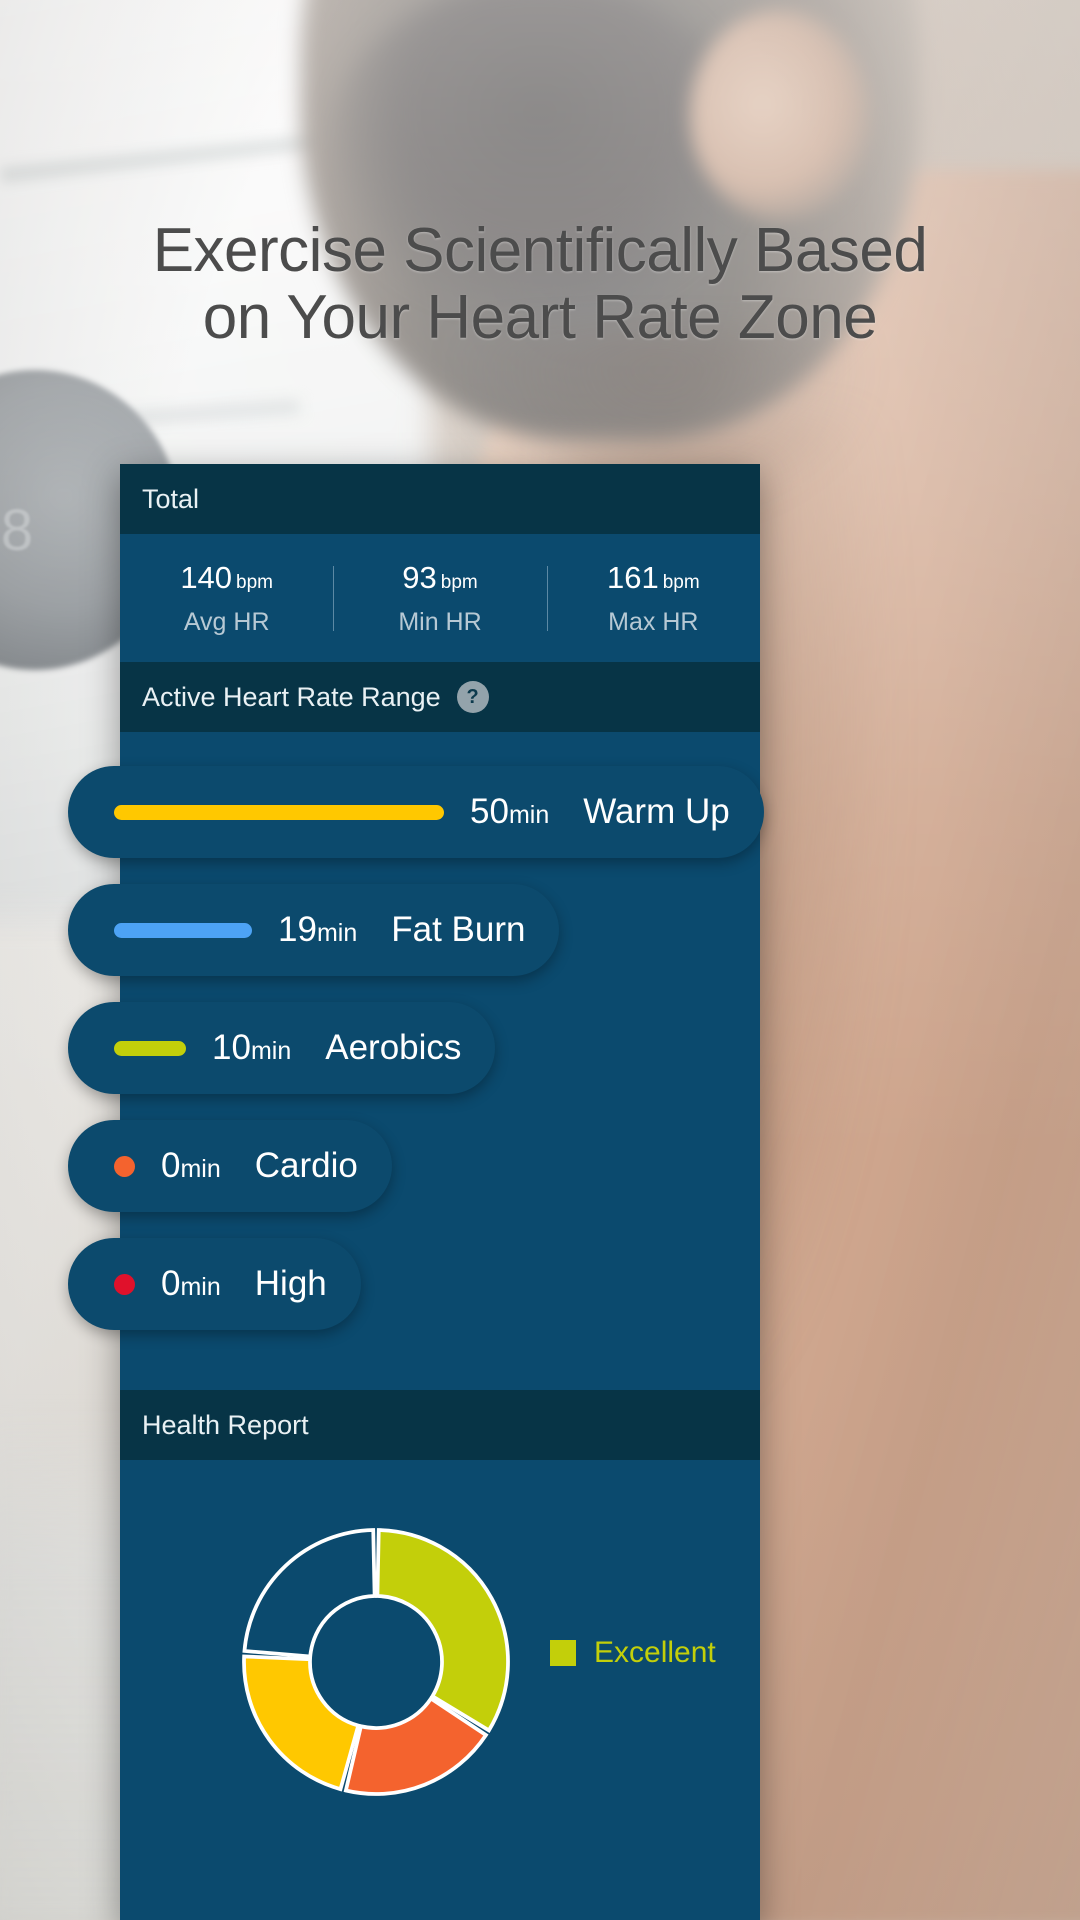  I want to click on zone-name: Aerobics, so click(393, 1047).